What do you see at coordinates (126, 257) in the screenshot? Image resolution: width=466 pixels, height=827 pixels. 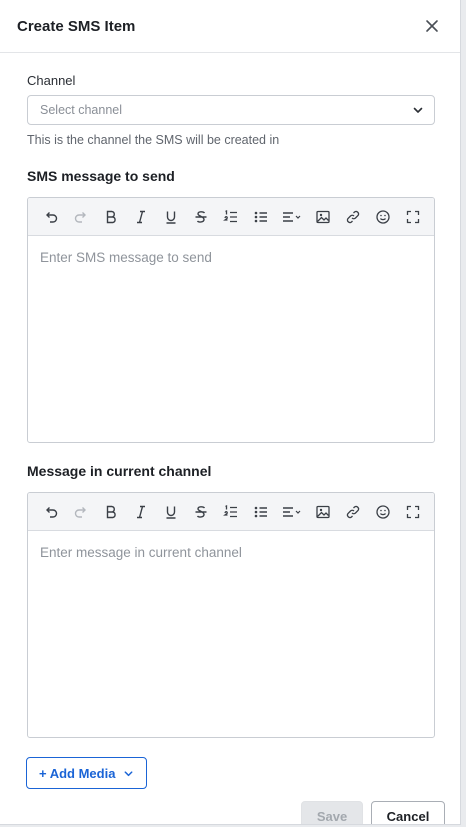 I see `sms-message-placeholder: Enter SMS message to send` at bounding box center [126, 257].